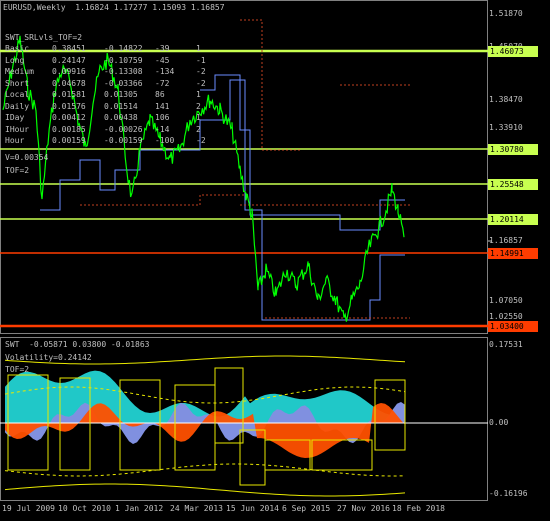  I want to click on table-cell-c2: 0.00438, so click(121, 117).